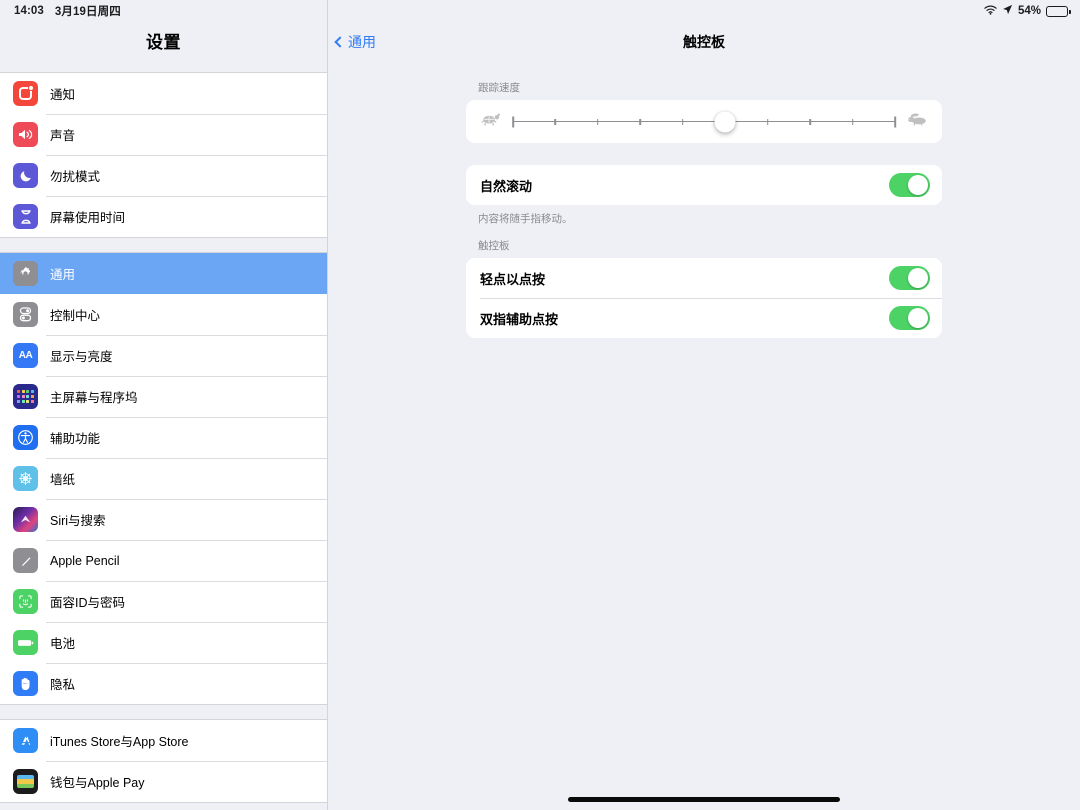 The image size is (1080, 810). Describe the element at coordinates (94, 398) in the screenshot. I see `sidebar-item-label: 主屏幕与程序坞` at that location.